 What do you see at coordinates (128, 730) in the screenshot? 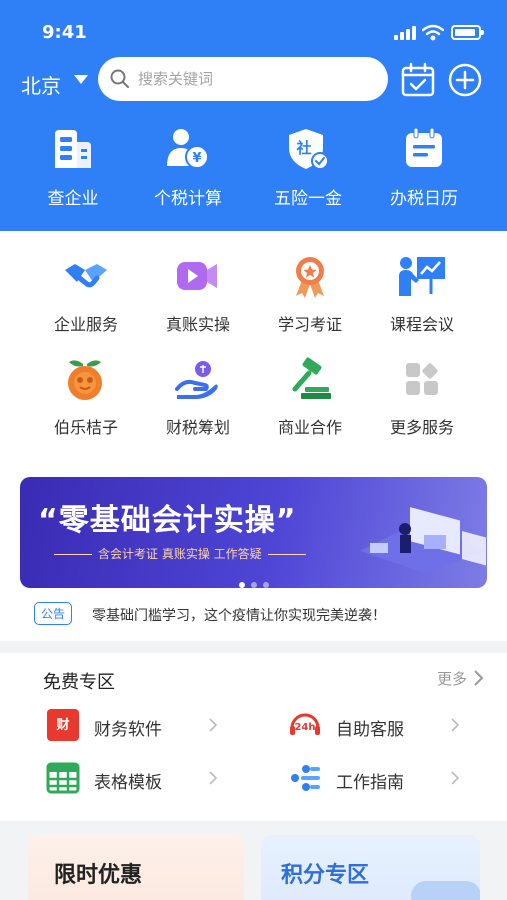
I see `free-item-label: 财务软件` at bounding box center [128, 730].